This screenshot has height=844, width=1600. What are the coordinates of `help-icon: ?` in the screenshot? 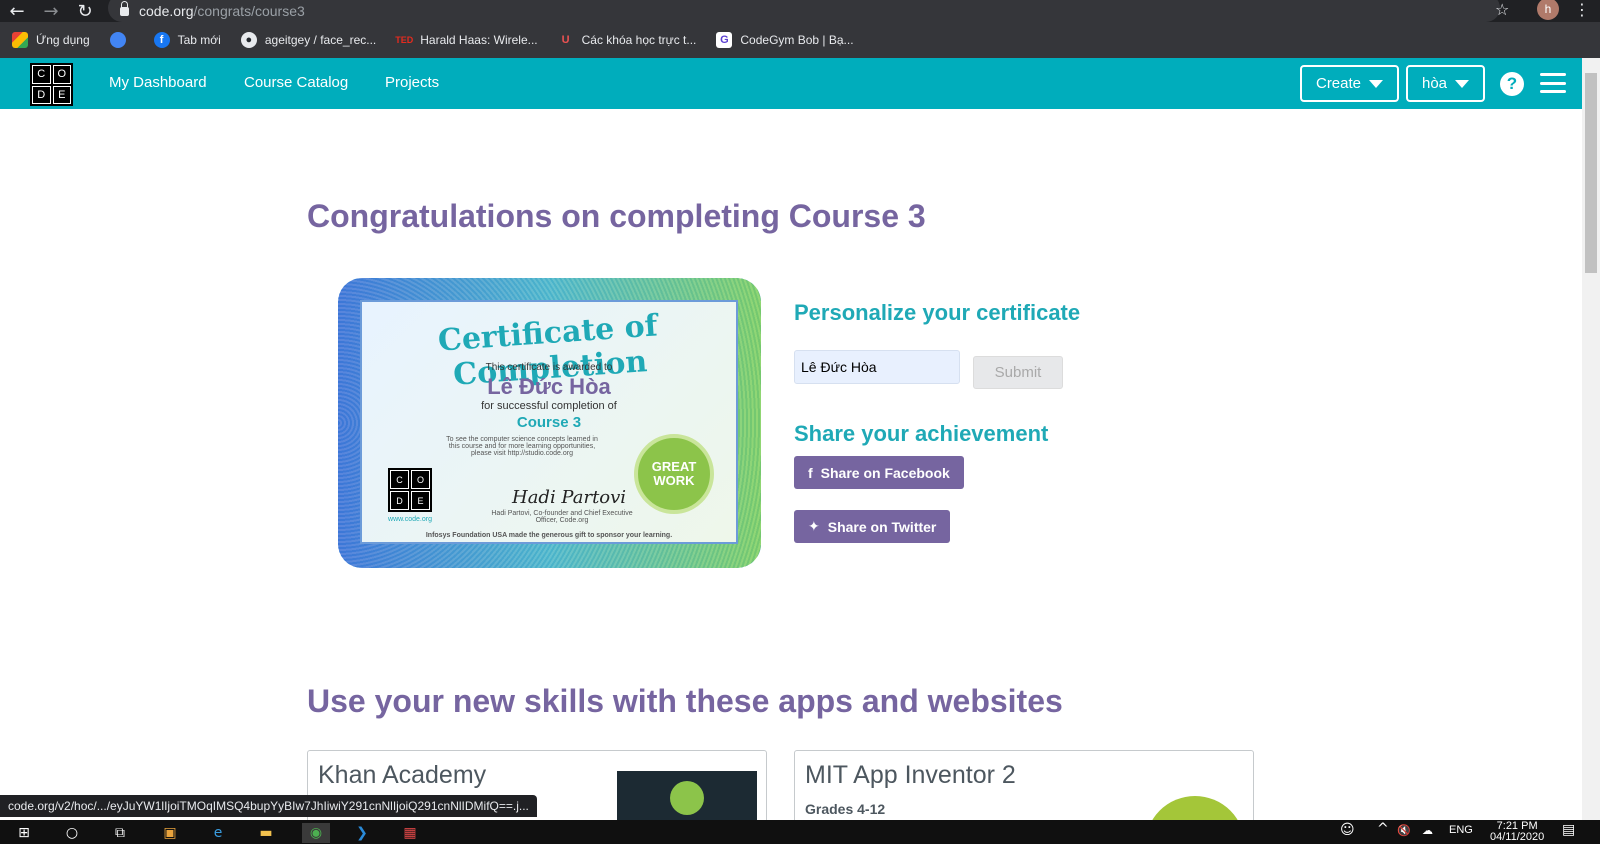 It's located at (1512, 84).